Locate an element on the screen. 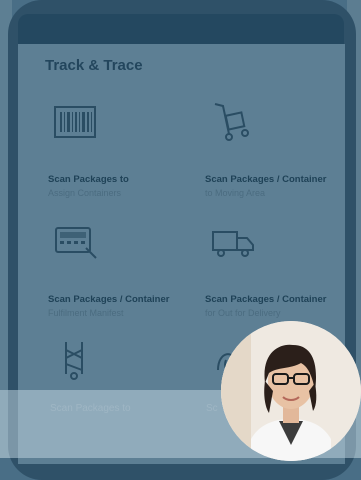  hand-truck-icon is located at coordinates (233, 122).